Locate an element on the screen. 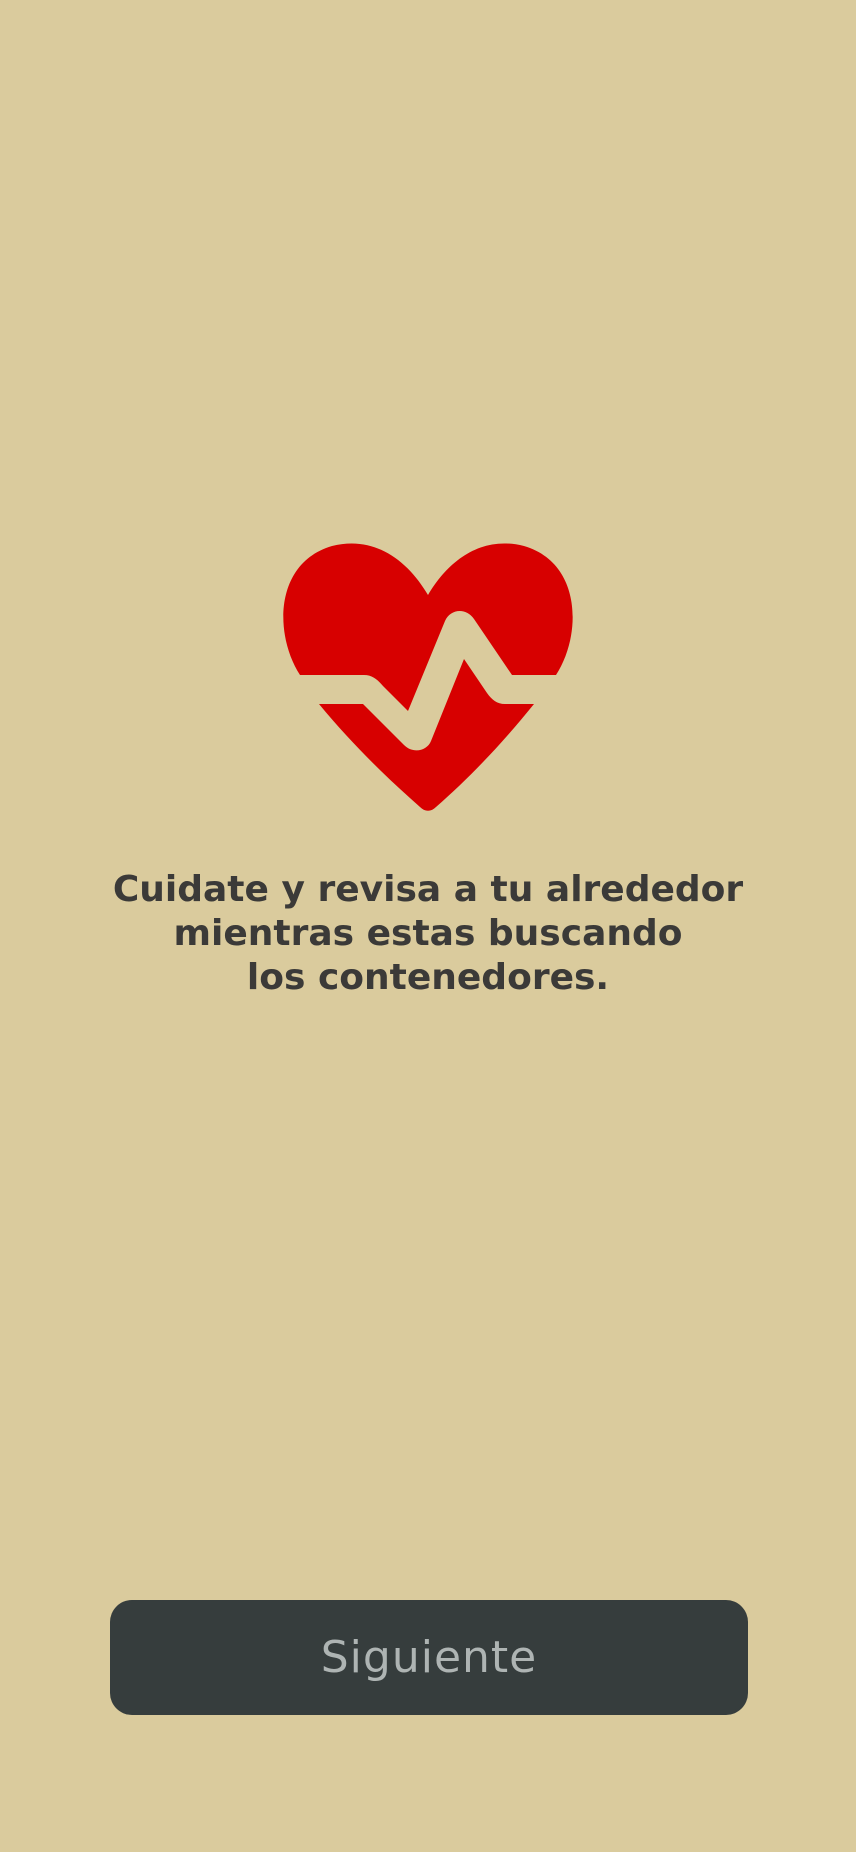 The width and height of the screenshot is (856, 1852). safety-message-line-2: mientras estas buscando is located at coordinates (428, 933).